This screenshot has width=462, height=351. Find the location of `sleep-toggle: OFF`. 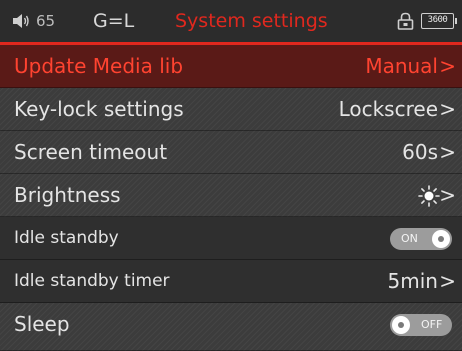

sleep-toggle: OFF is located at coordinates (421, 325).